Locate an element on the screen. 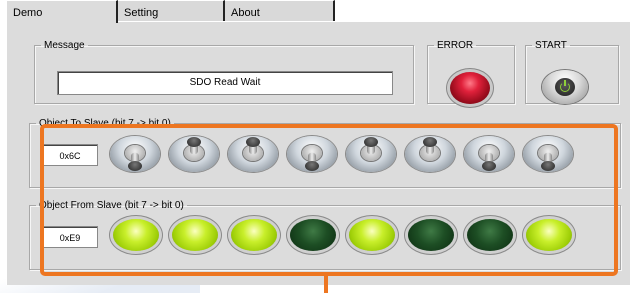  highlight-pointer is located at coordinates (326, 284).